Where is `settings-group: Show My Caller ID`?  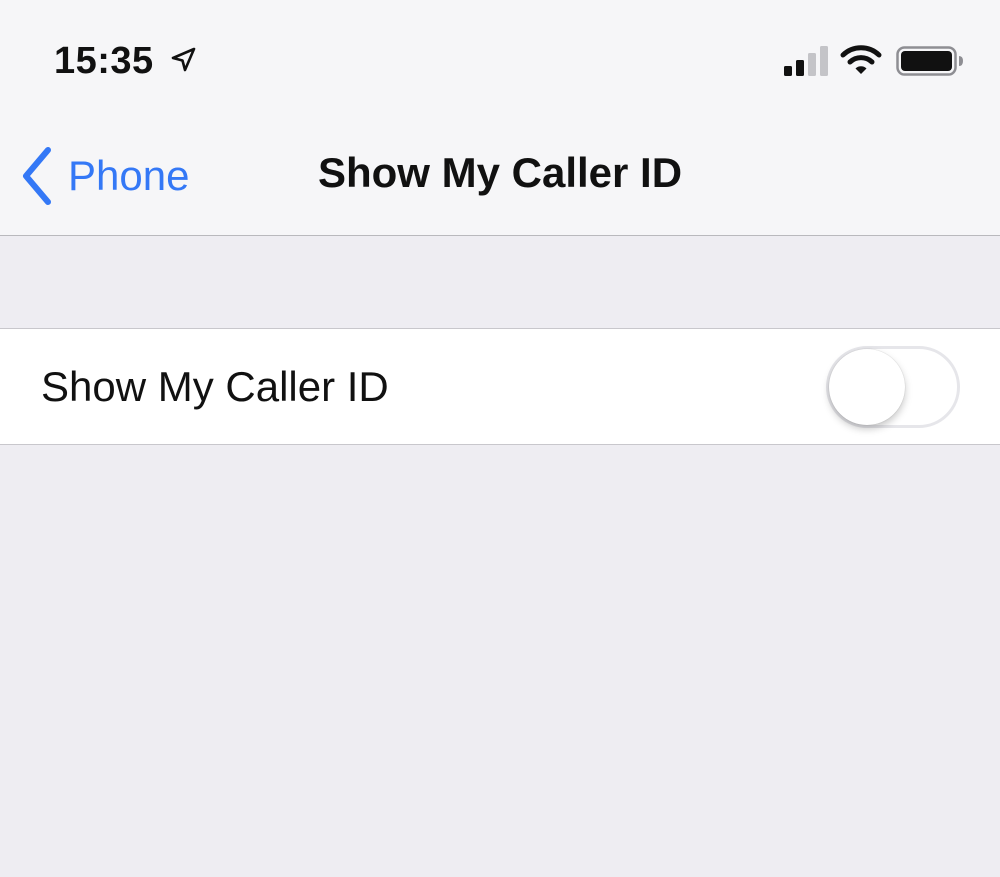
settings-group: Show My Caller ID is located at coordinates (500, 386).